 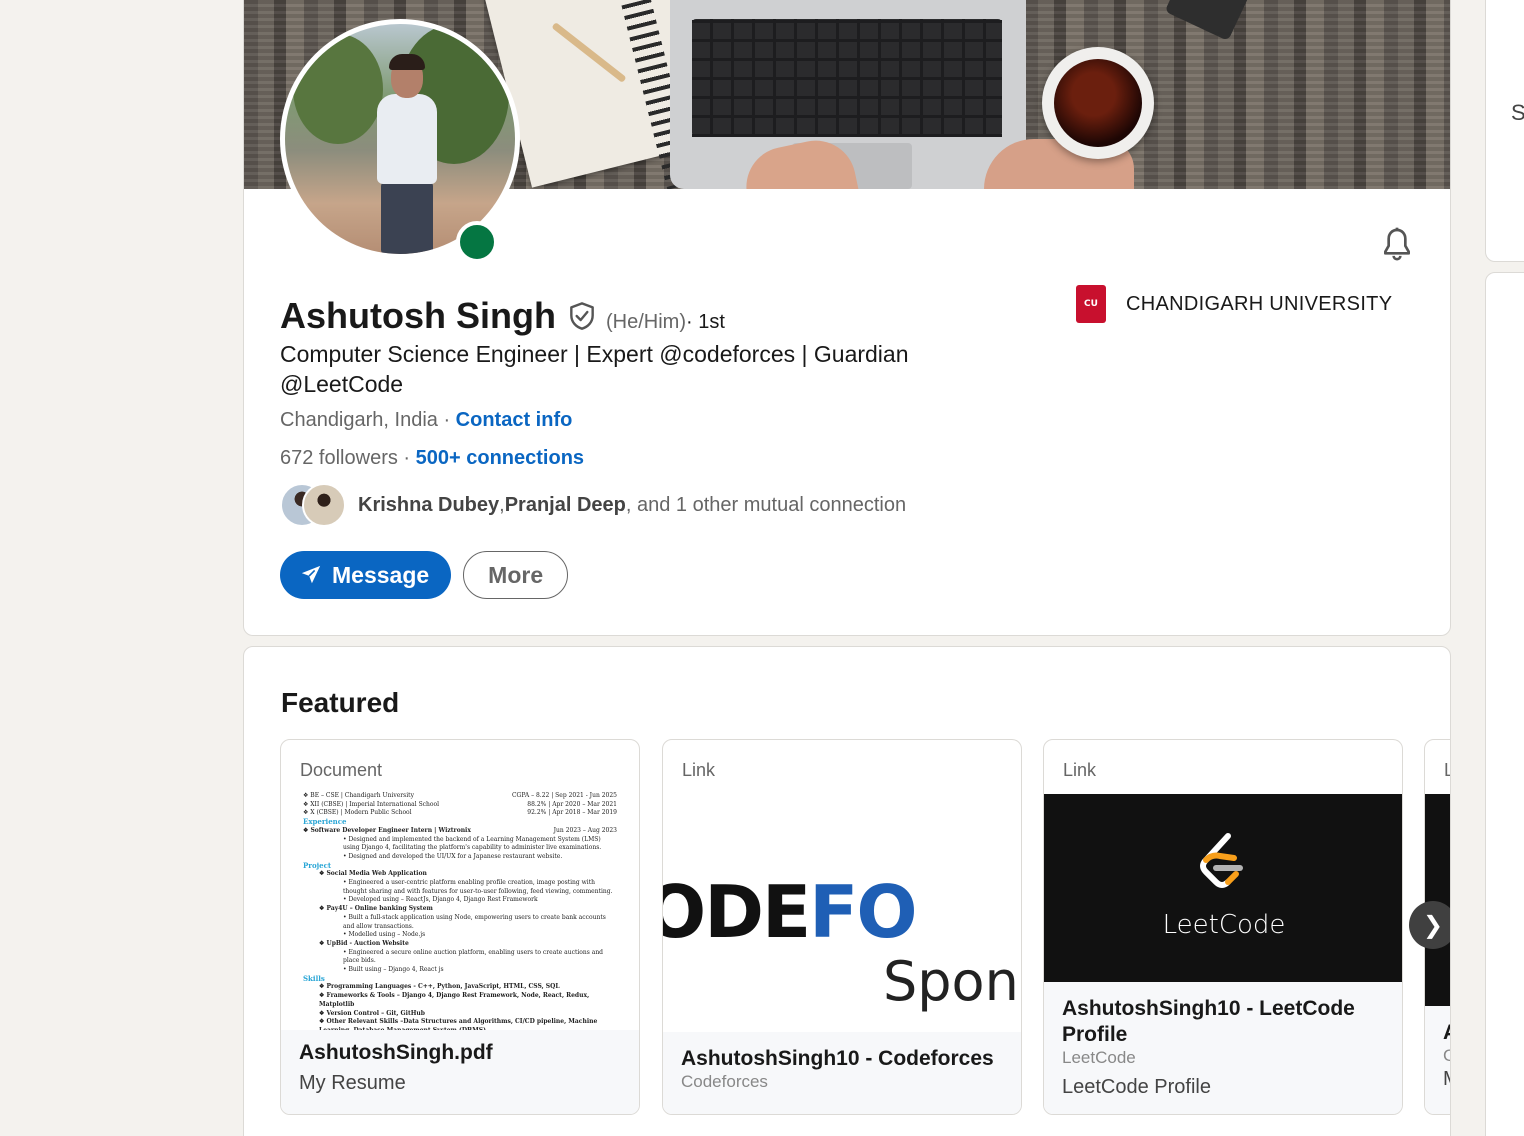 I want to click on resume-section: Skills, so click(x=314, y=978).